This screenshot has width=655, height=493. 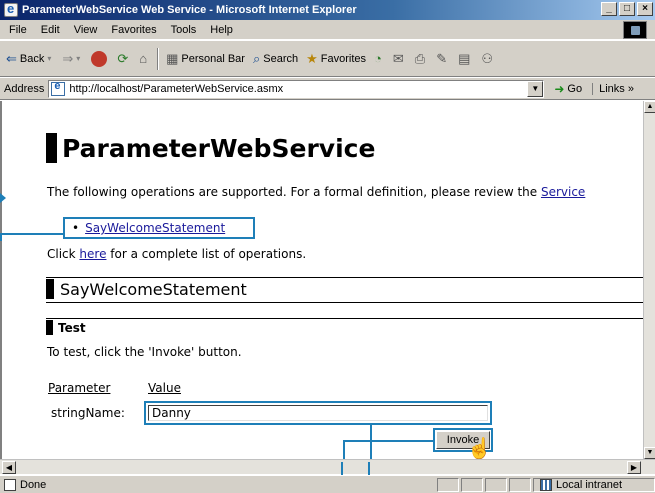 I want to click on mail-icon: ✉, so click(x=398, y=58).